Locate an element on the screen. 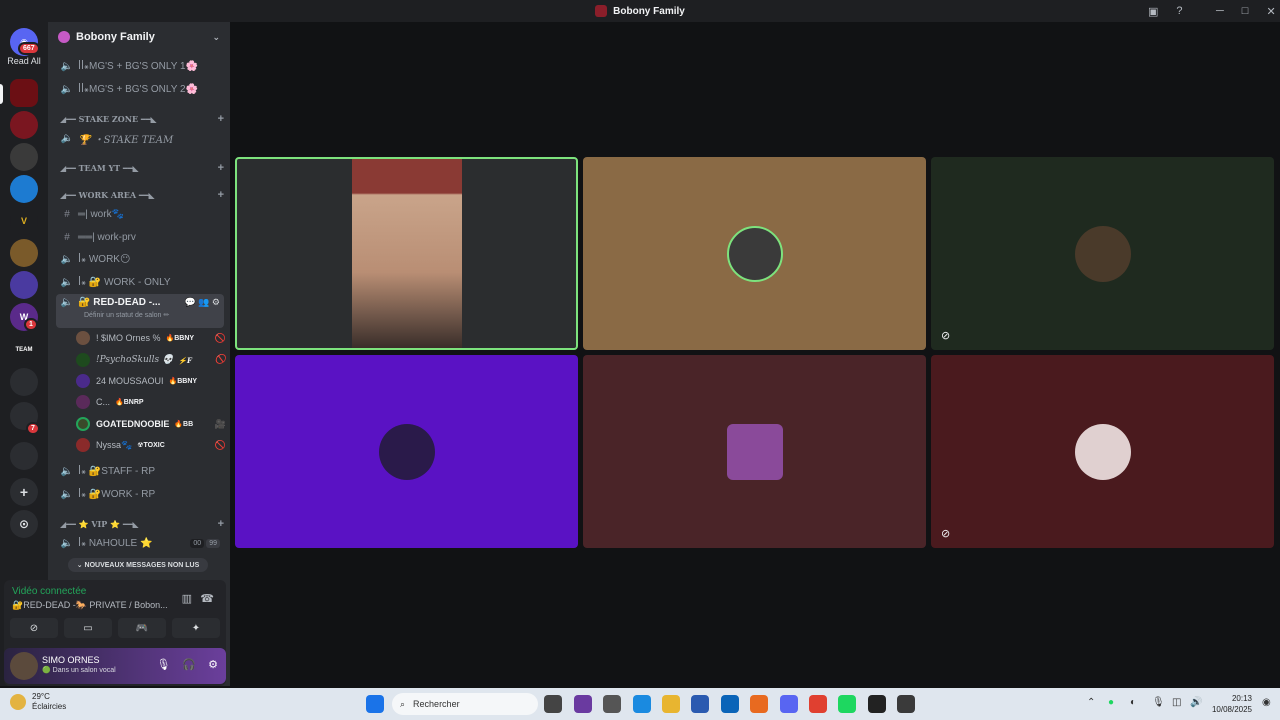  inbox-icon: ▣ is located at coordinates (1153, 11).